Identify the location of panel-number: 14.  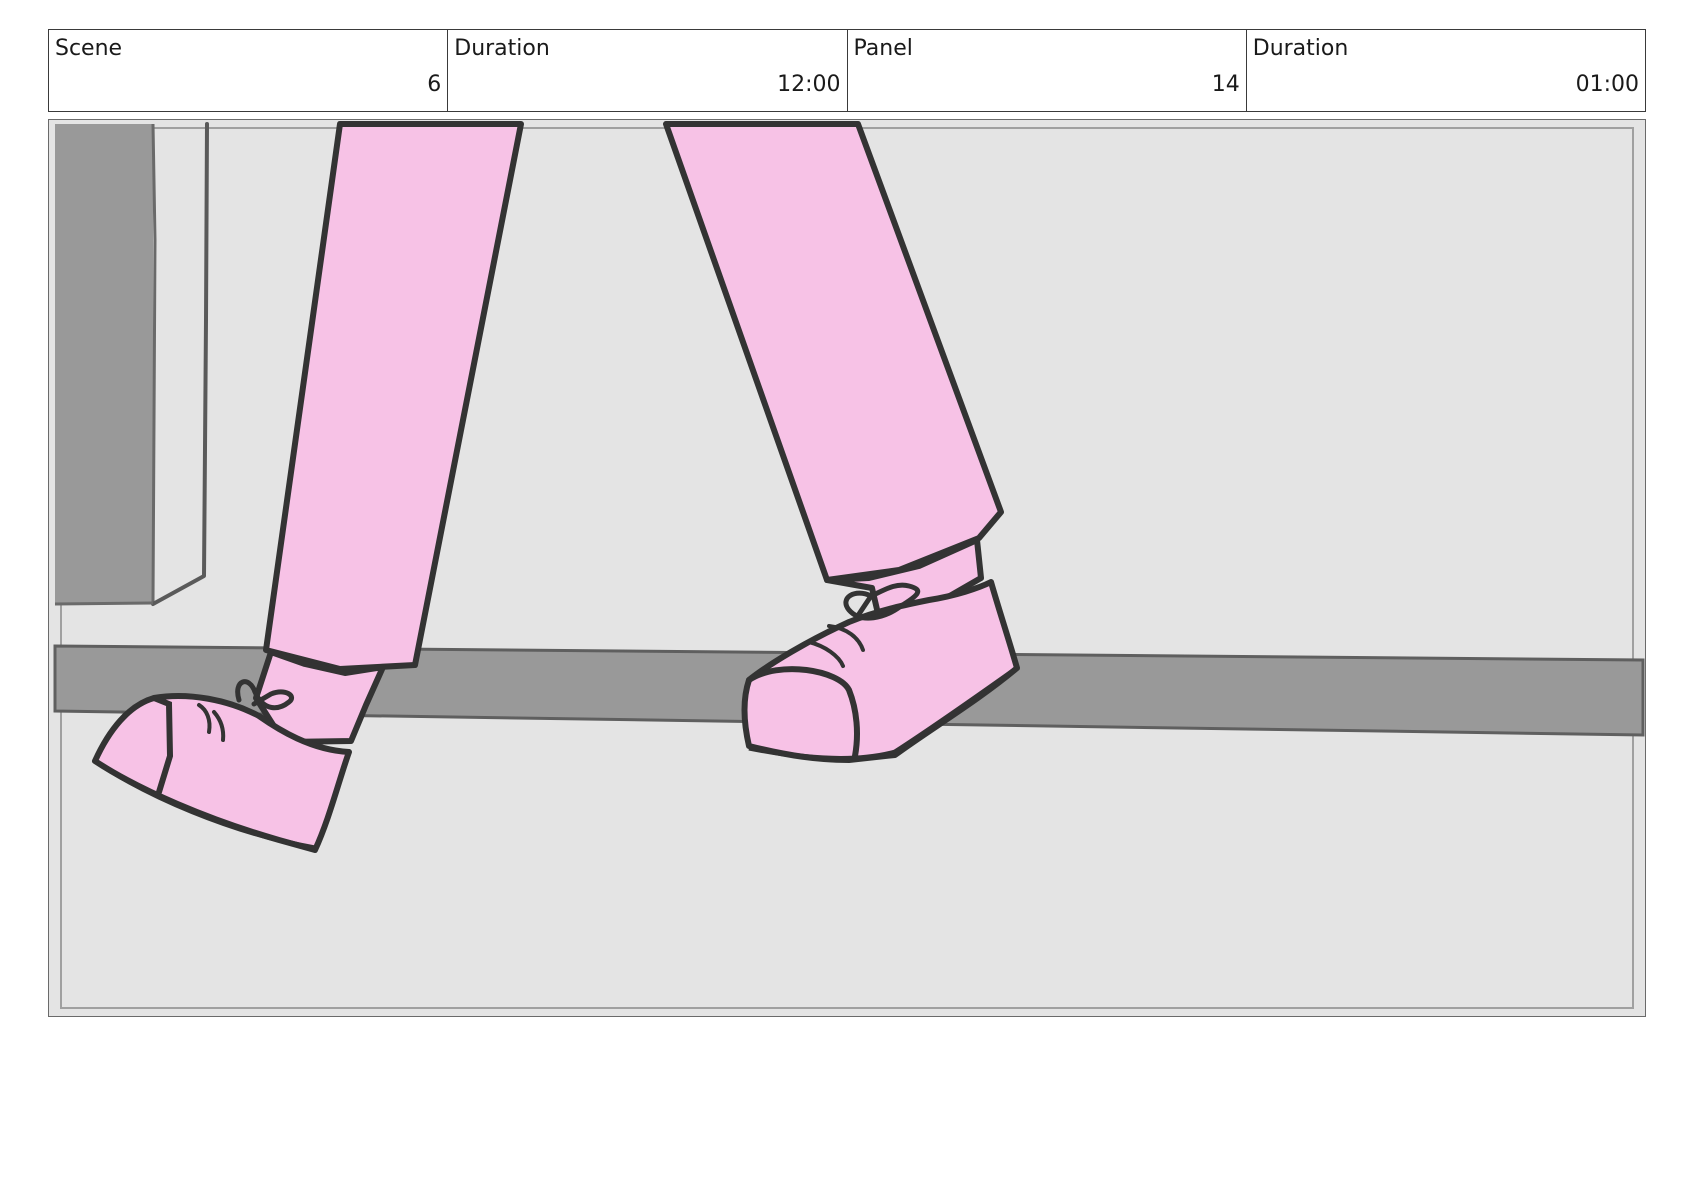
(1225, 84).